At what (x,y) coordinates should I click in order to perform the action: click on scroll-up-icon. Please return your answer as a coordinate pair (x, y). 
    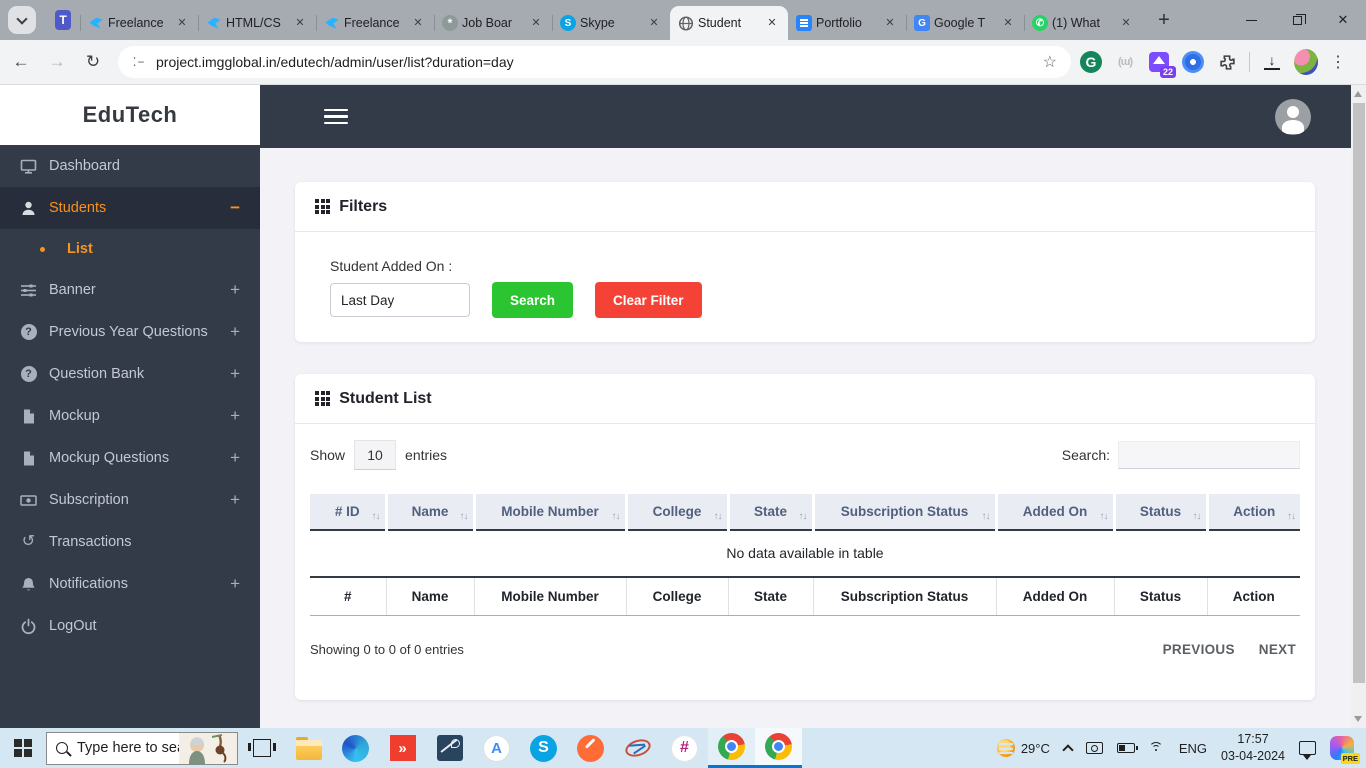
    Looking at the image, I should click on (1358, 94).